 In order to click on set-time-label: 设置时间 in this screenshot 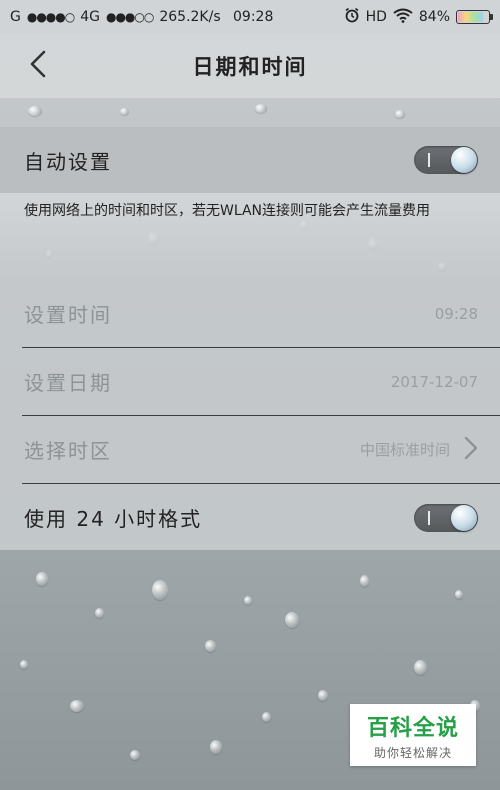, I will do `click(68, 315)`.